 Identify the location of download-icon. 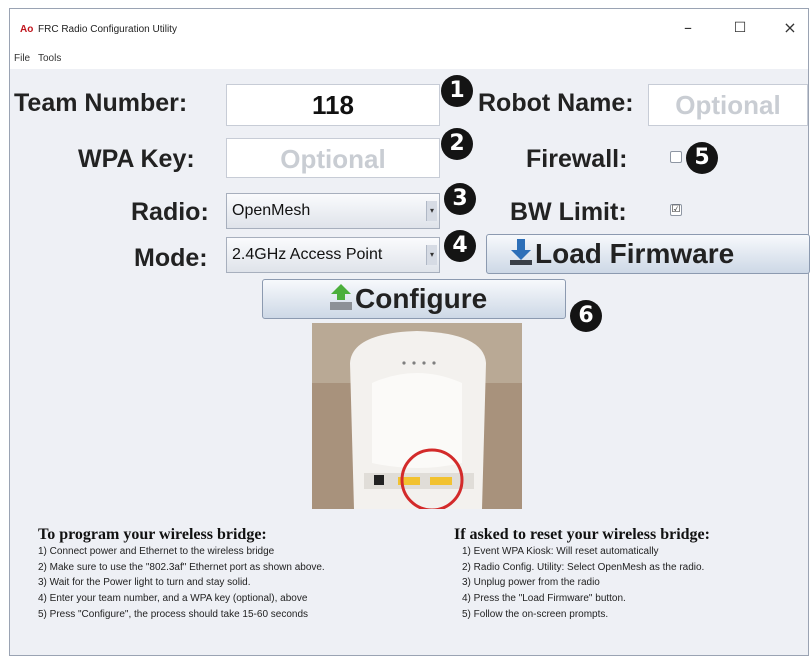
(521, 252).